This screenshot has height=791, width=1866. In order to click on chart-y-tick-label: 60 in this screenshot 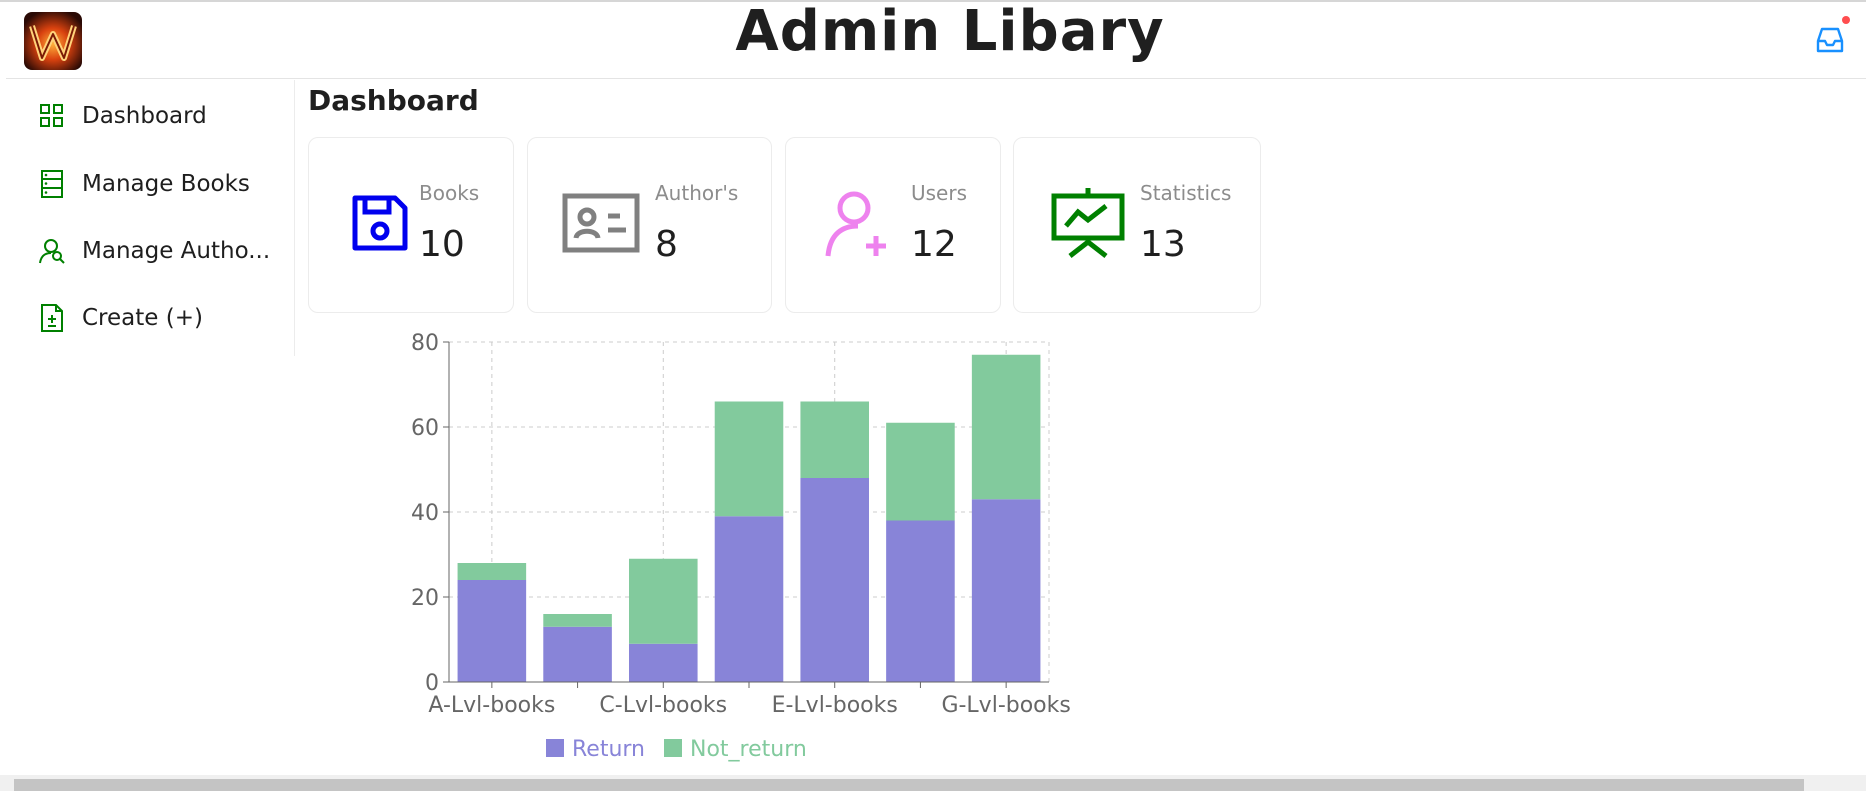, I will do `click(425, 428)`.